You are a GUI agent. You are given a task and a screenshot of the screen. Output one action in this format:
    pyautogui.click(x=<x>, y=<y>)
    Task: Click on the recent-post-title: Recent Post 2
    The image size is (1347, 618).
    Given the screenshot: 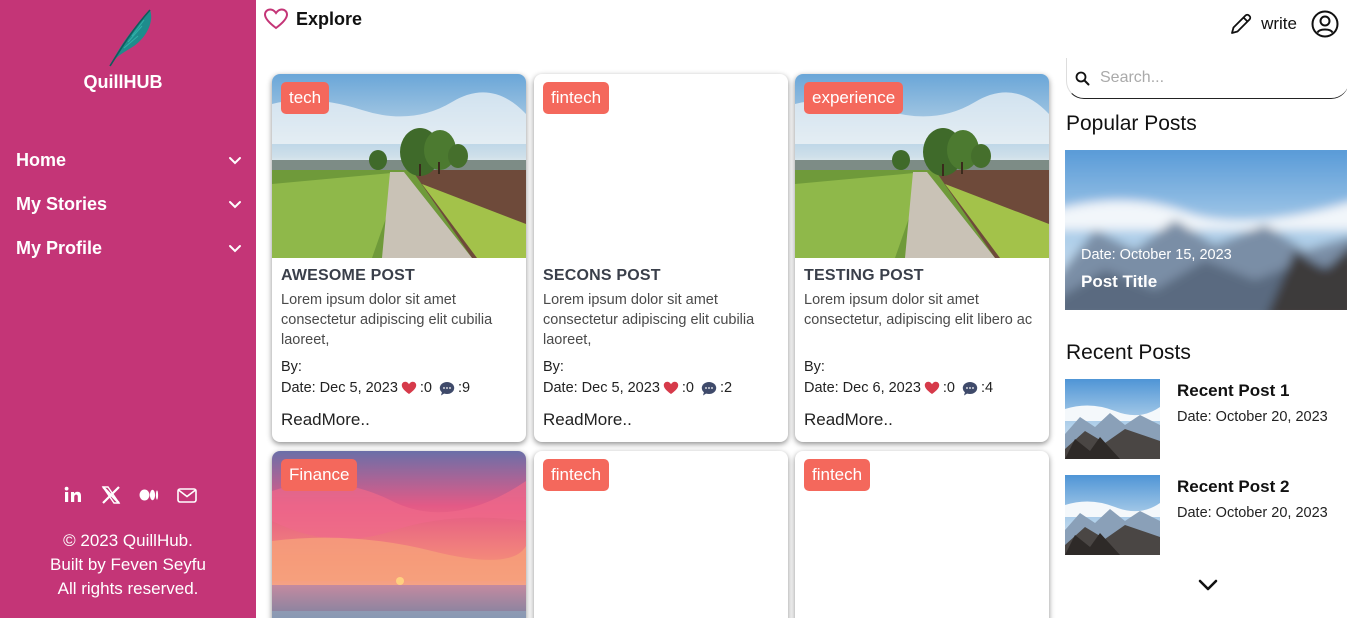 What is the action you would take?
    pyautogui.click(x=1233, y=486)
    